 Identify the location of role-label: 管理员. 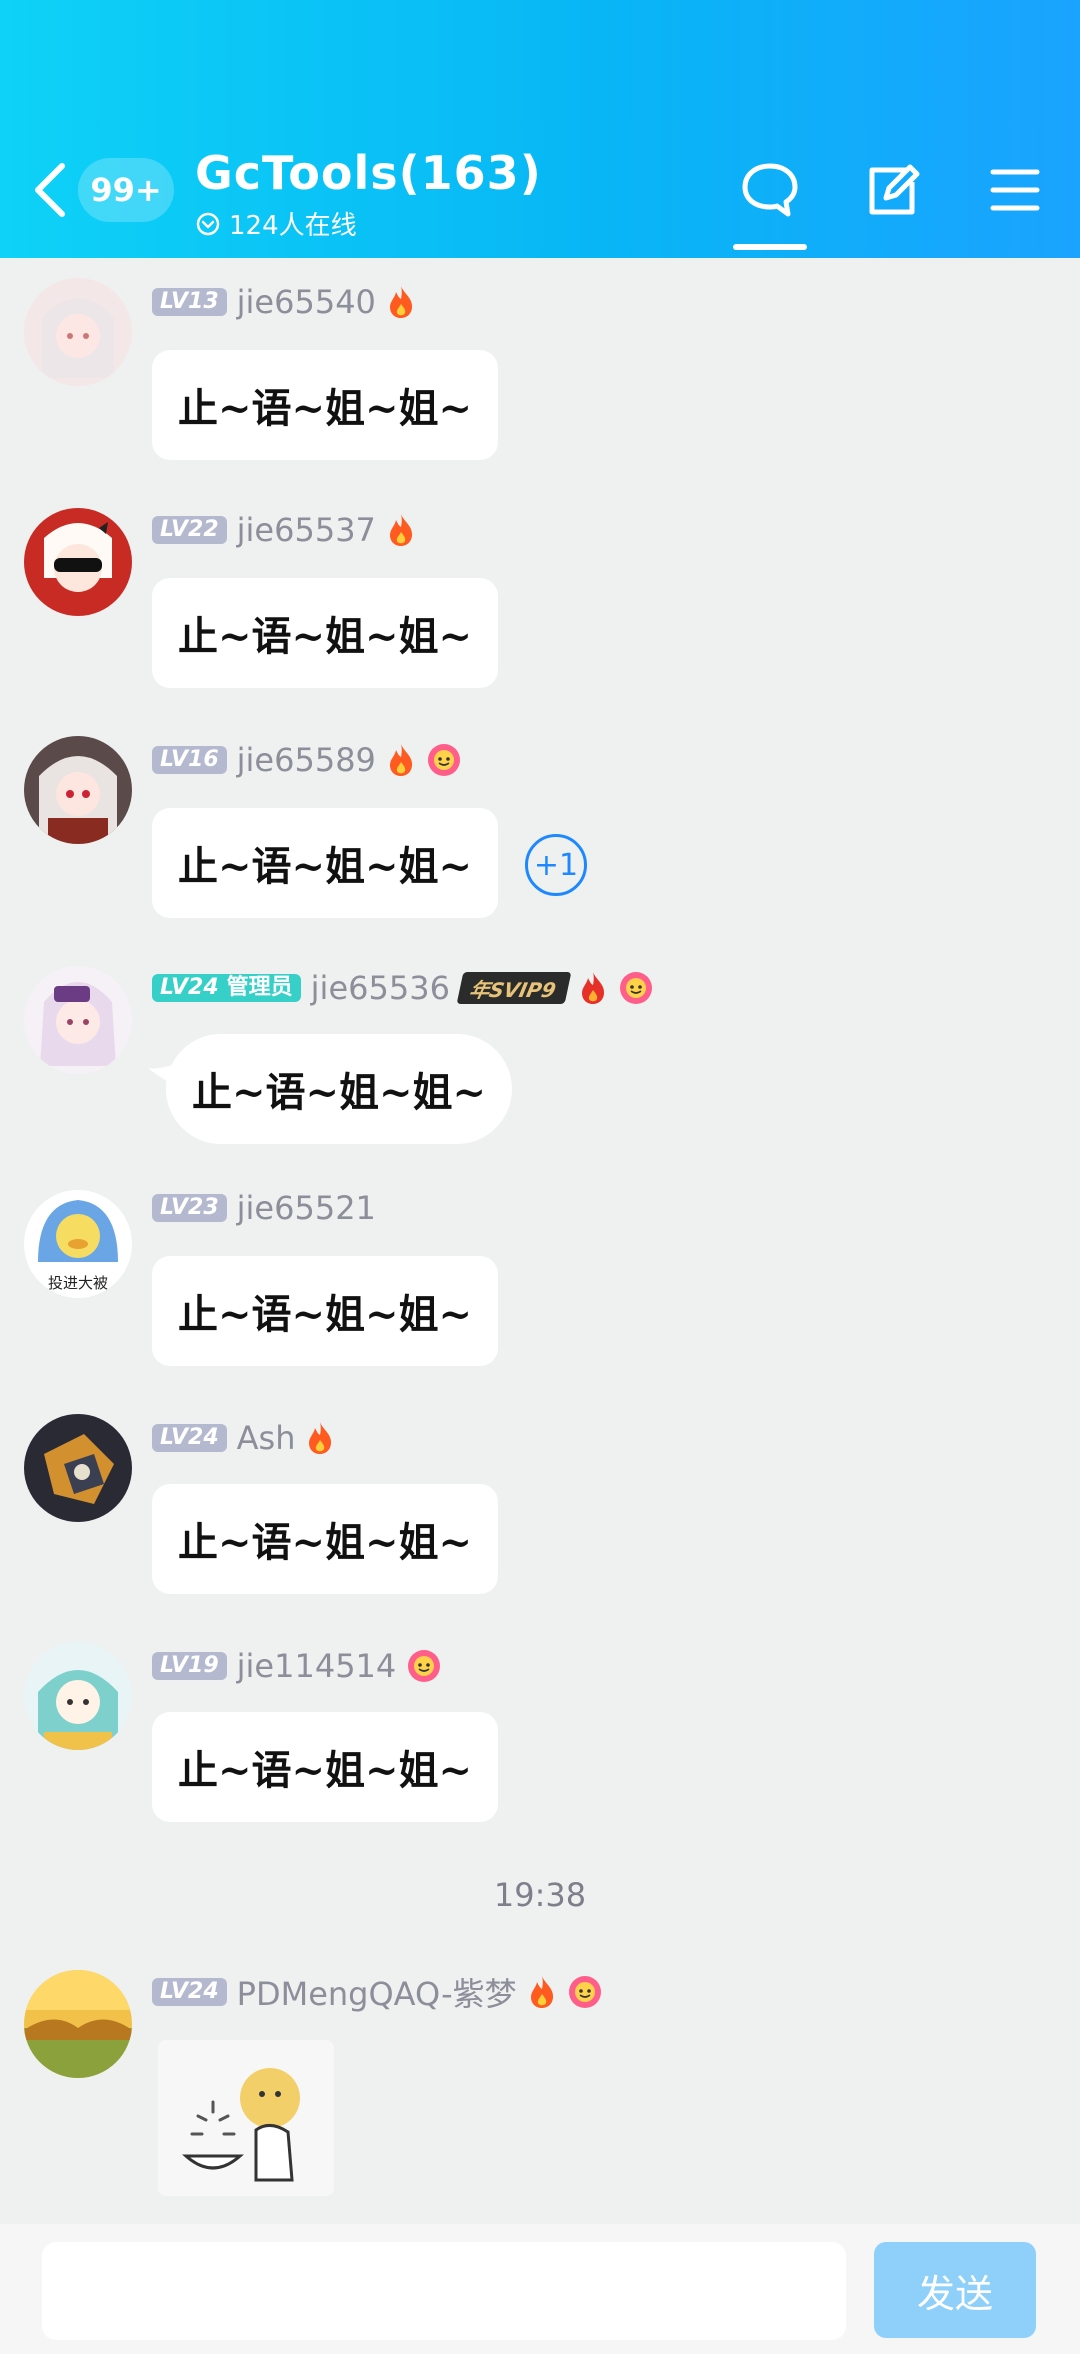
(259, 987).